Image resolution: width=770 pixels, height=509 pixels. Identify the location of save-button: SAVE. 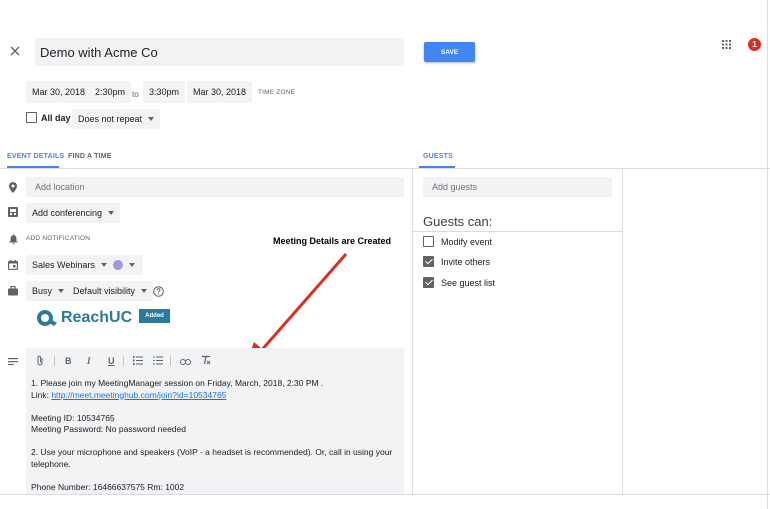
(449, 52).